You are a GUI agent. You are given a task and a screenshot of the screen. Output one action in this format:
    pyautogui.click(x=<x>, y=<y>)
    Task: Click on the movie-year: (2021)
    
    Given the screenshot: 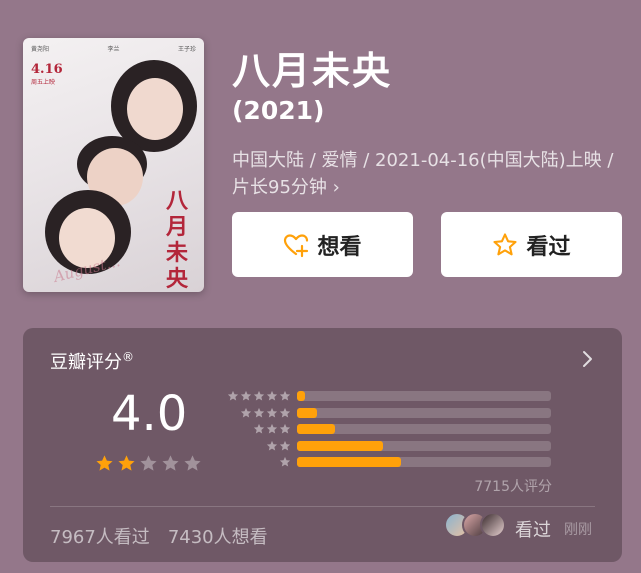 What is the action you would take?
    pyautogui.click(x=278, y=110)
    